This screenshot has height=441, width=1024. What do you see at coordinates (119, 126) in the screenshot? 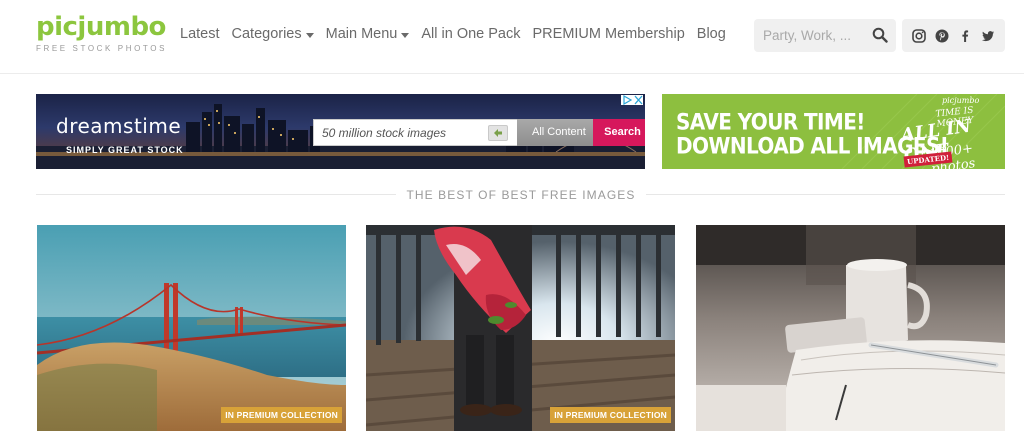
I see `dreamstime-brand: dreamstime` at bounding box center [119, 126].